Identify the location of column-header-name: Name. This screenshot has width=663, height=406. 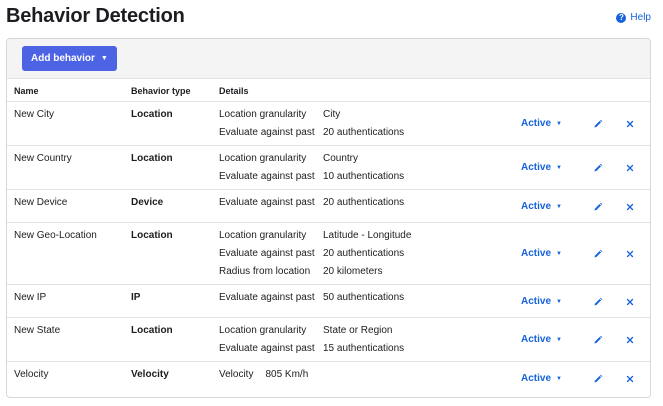
(26, 91).